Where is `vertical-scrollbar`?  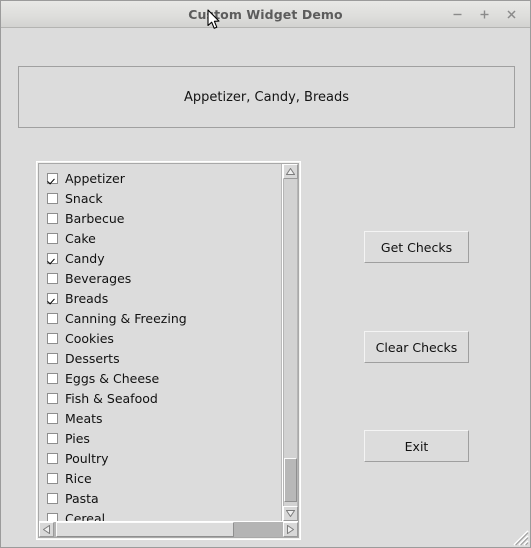
vertical-scrollbar is located at coordinates (290, 342).